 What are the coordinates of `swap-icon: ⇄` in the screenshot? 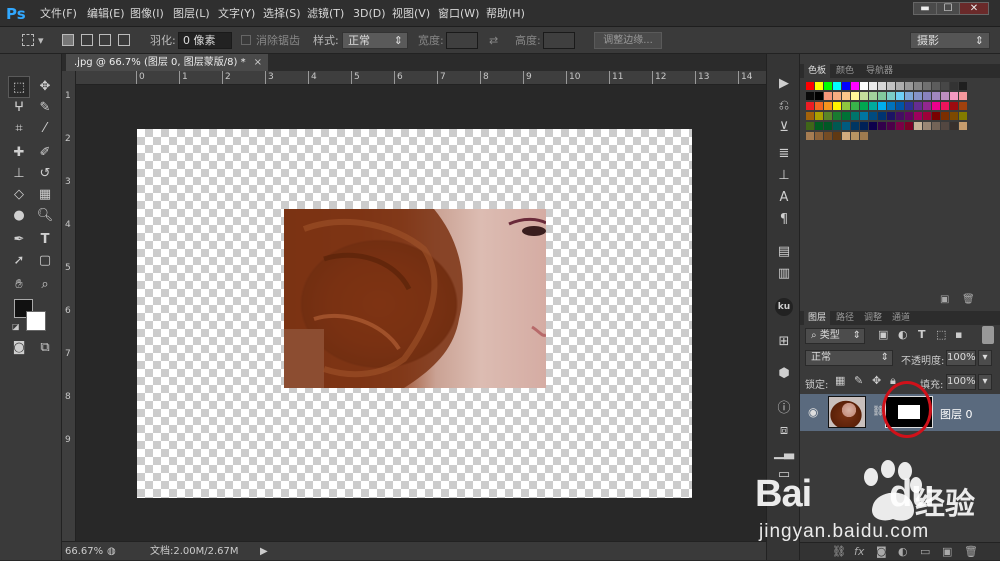 It's located at (493, 40).